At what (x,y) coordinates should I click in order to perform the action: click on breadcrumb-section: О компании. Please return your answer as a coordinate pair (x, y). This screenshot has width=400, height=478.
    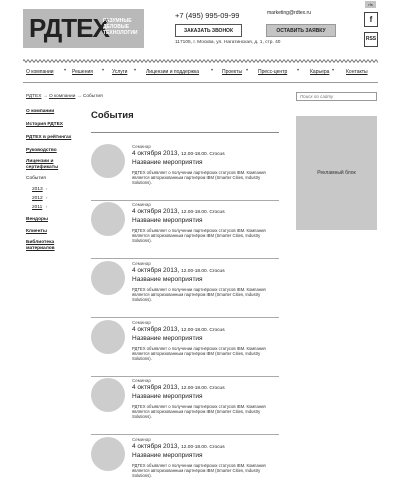
    Looking at the image, I should click on (62, 96).